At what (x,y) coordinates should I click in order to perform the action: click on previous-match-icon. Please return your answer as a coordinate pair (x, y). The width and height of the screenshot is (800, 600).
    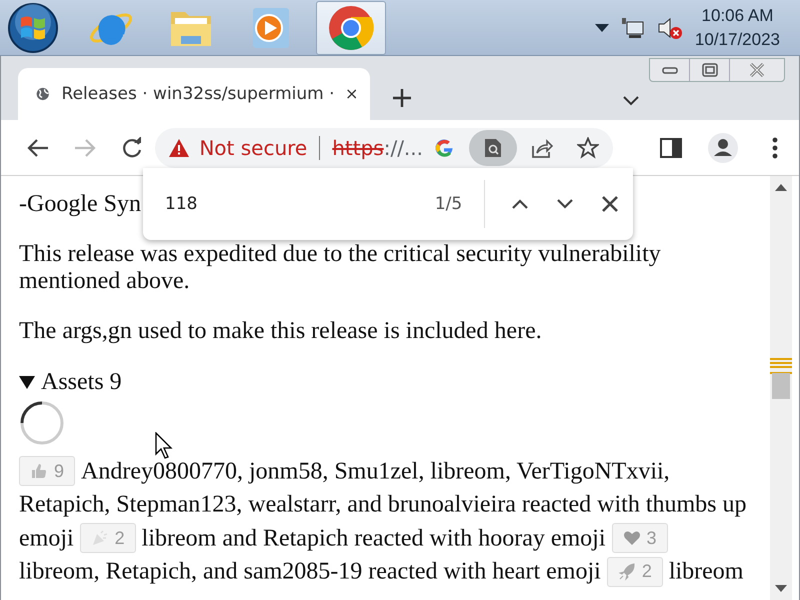
    Looking at the image, I should click on (520, 204).